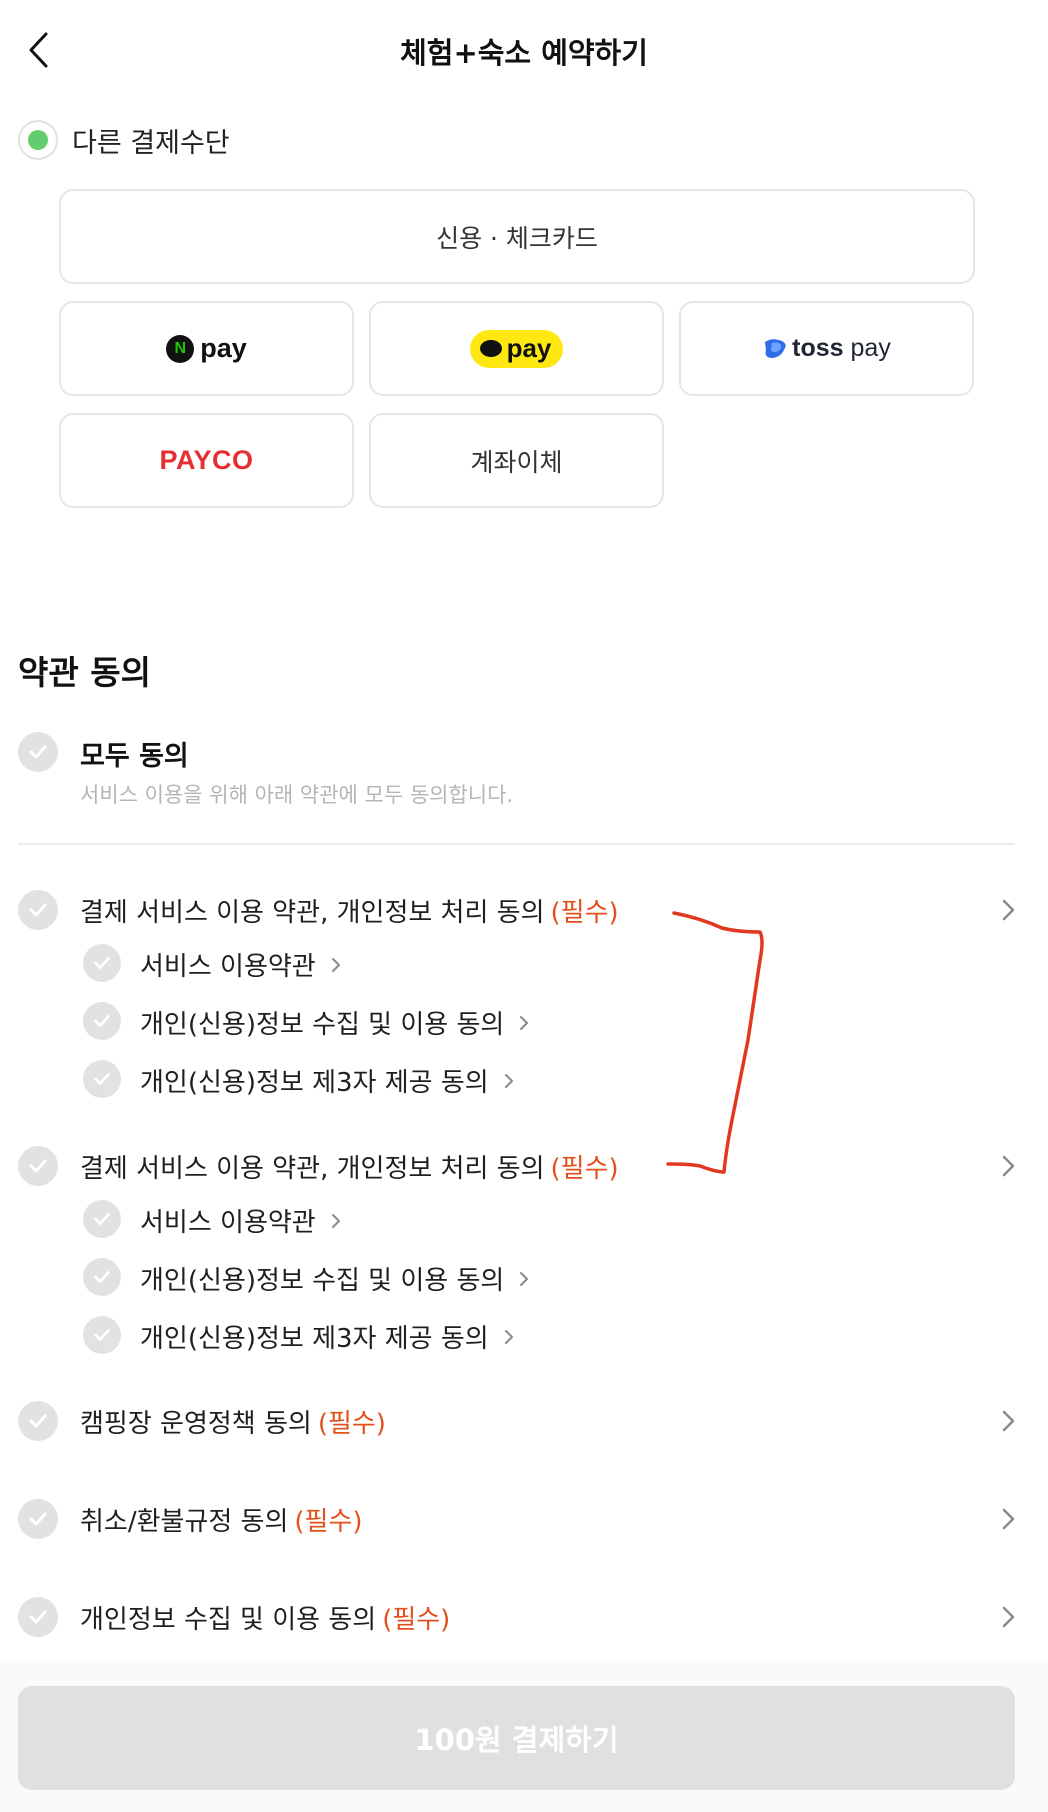  Describe the element at coordinates (134, 753) in the screenshot. I see `agree-all-label: 모두 동의` at that location.